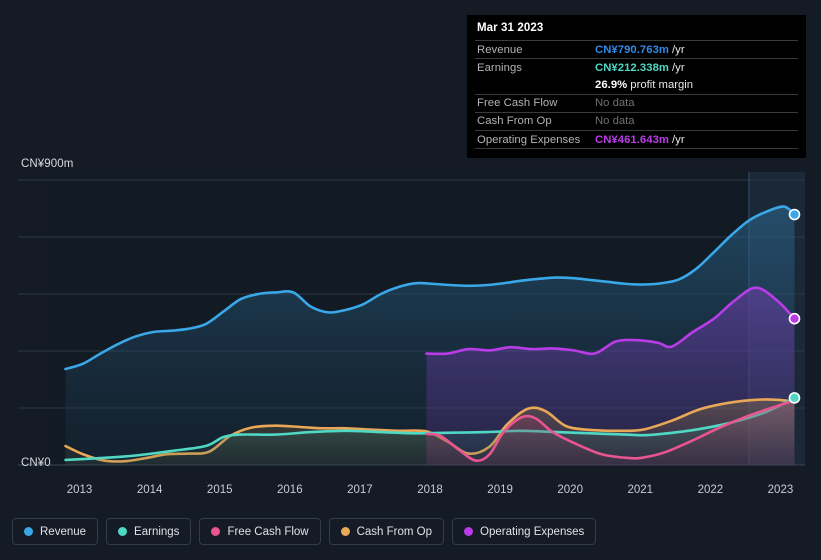  What do you see at coordinates (36, 463) in the screenshot?
I see `y-axis-zero-label: CN¥0` at bounding box center [36, 463].